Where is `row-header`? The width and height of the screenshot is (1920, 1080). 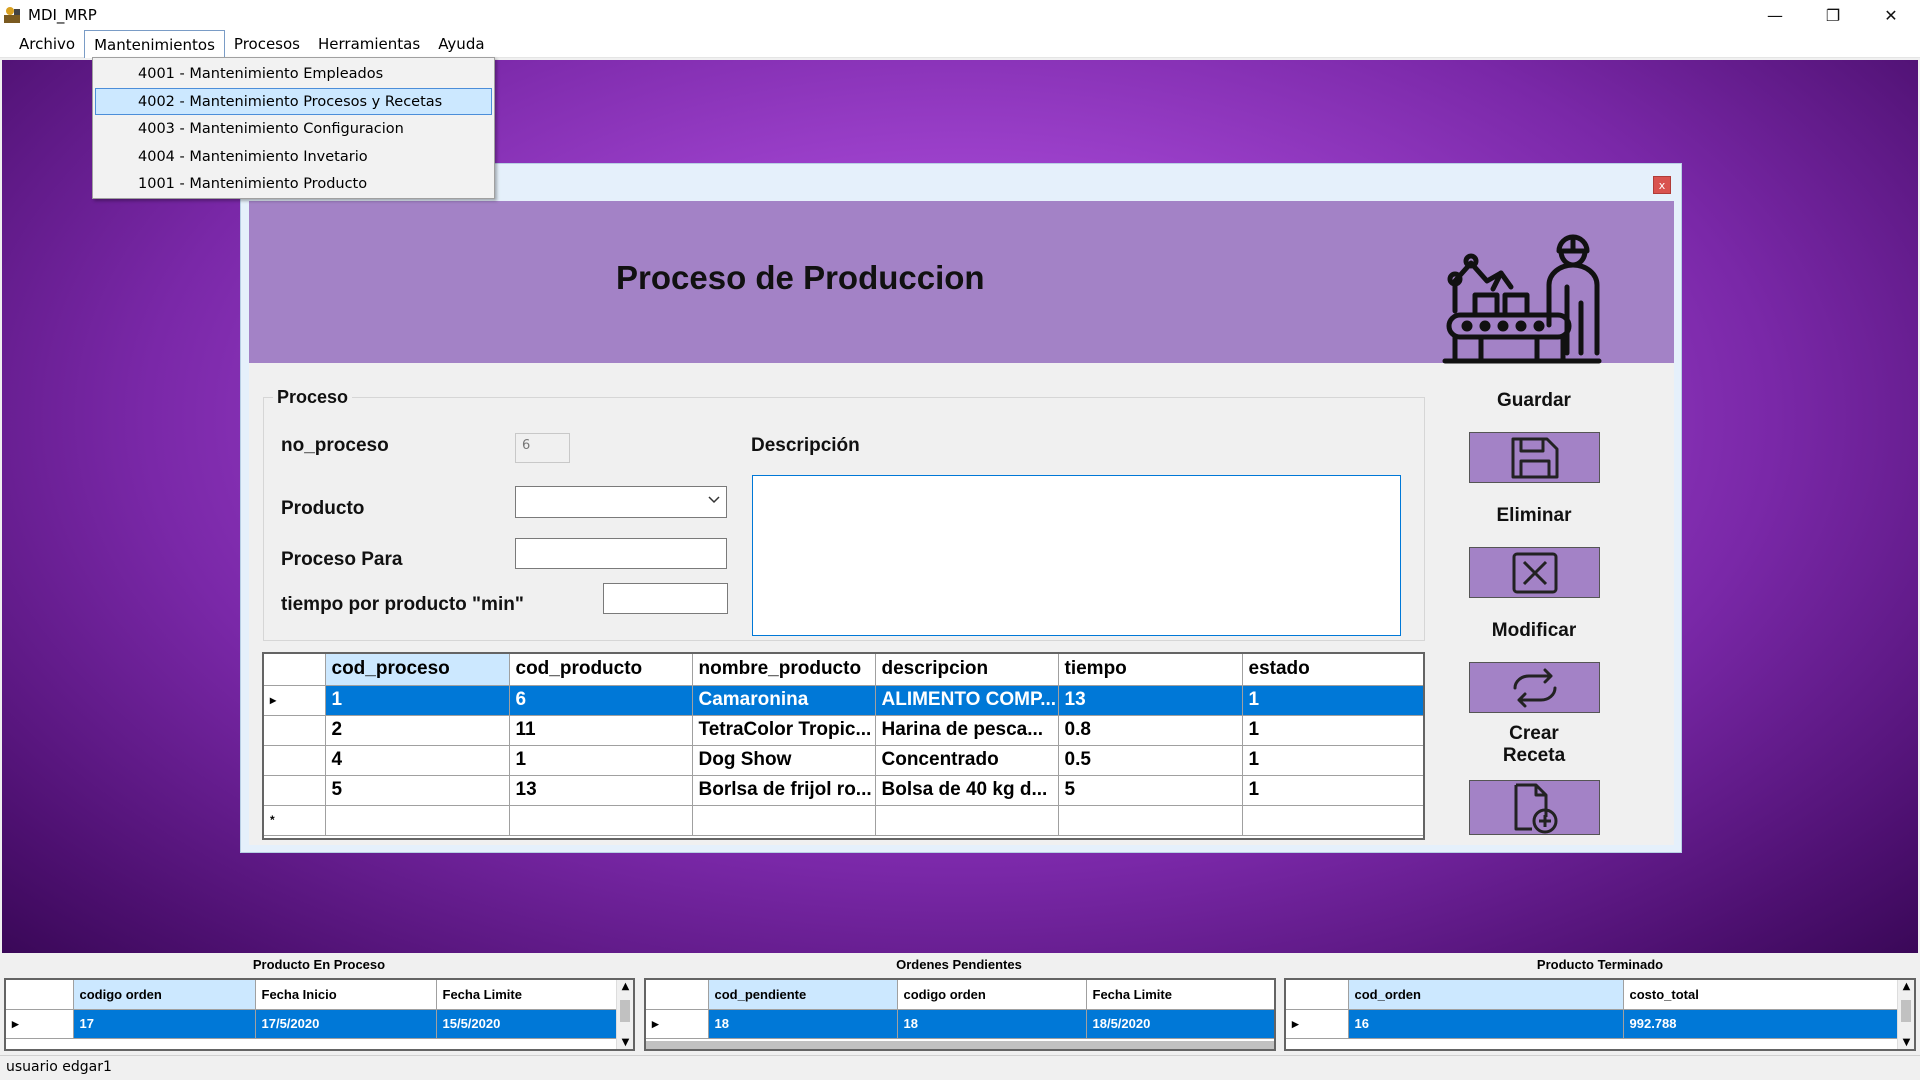
row-header is located at coordinates (295, 730).